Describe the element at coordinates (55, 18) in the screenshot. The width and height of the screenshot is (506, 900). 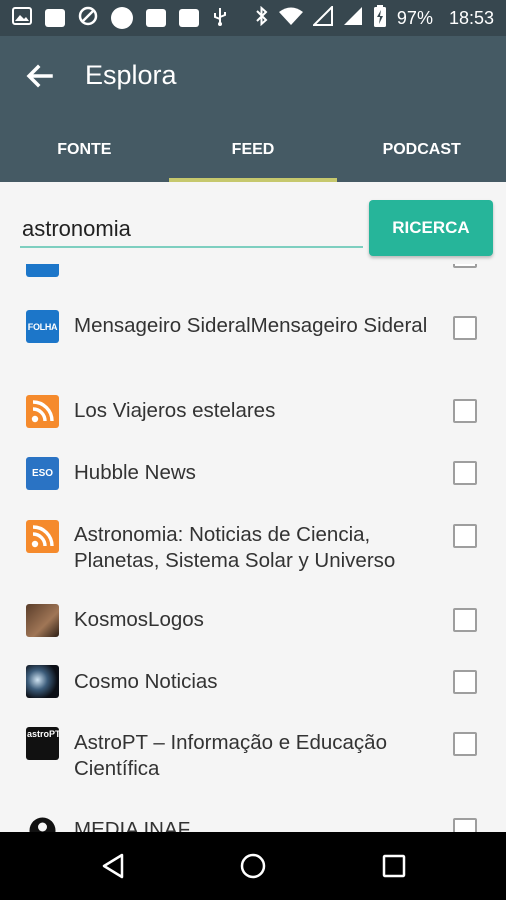
I see `message-notification-icon` at that location.